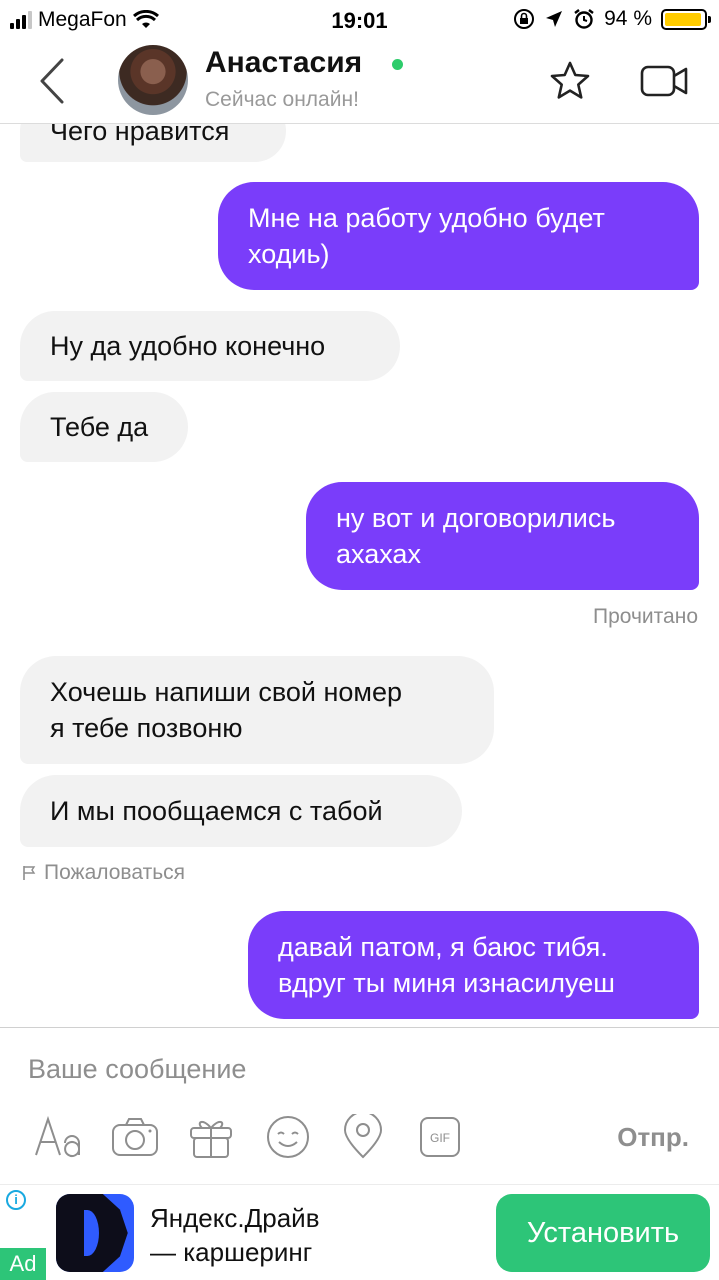  Describe the element at coordinates (140, 135) in the screenshot. I see `message-text: Чего нравится` at that location.